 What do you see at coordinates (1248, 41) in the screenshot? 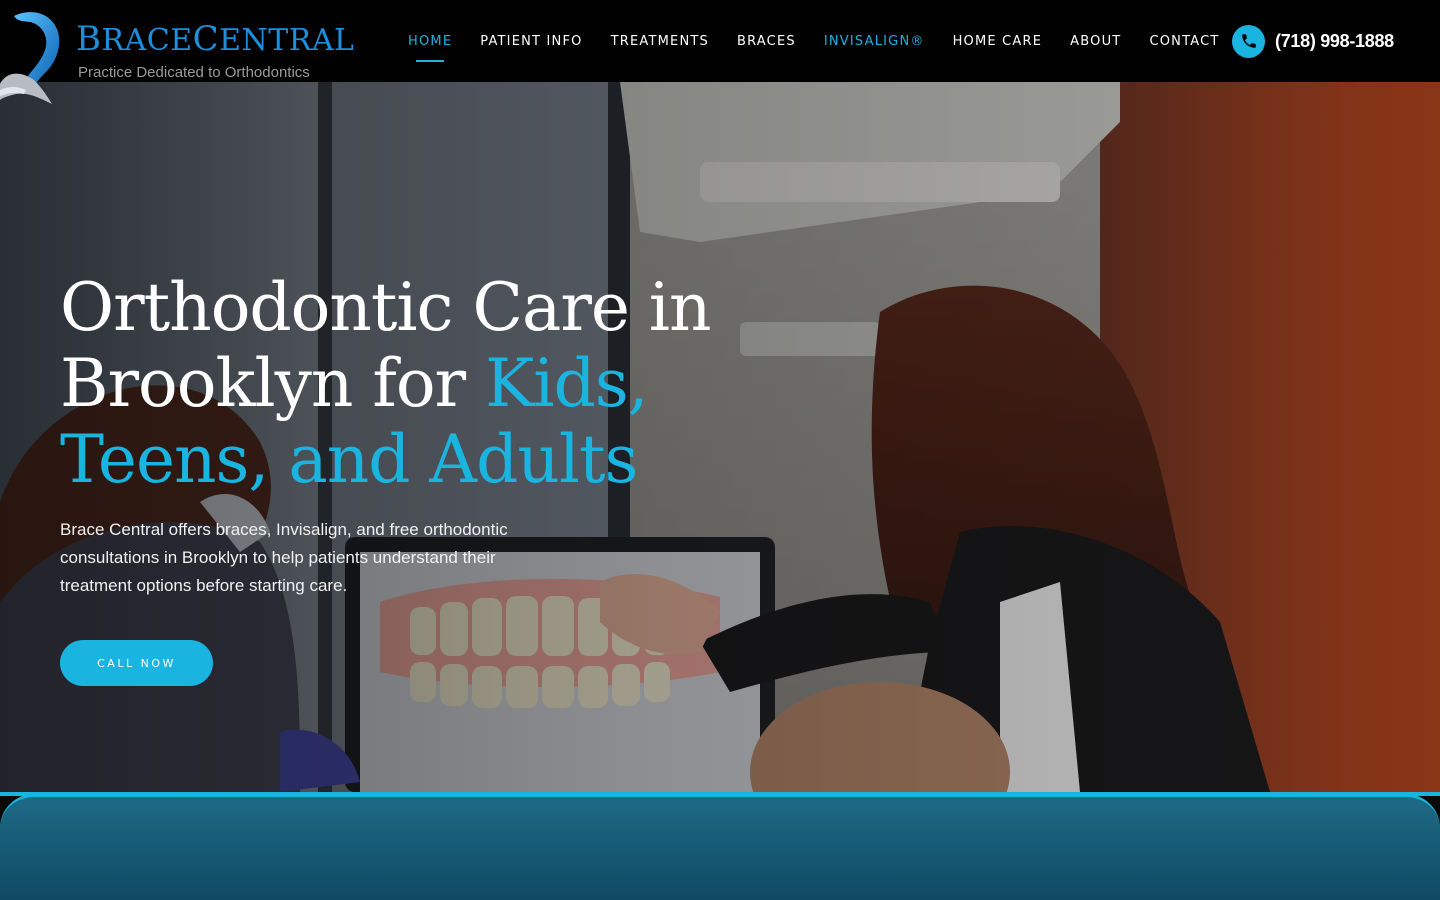
I see `phone-icon` at bounding box center [1248, 41].